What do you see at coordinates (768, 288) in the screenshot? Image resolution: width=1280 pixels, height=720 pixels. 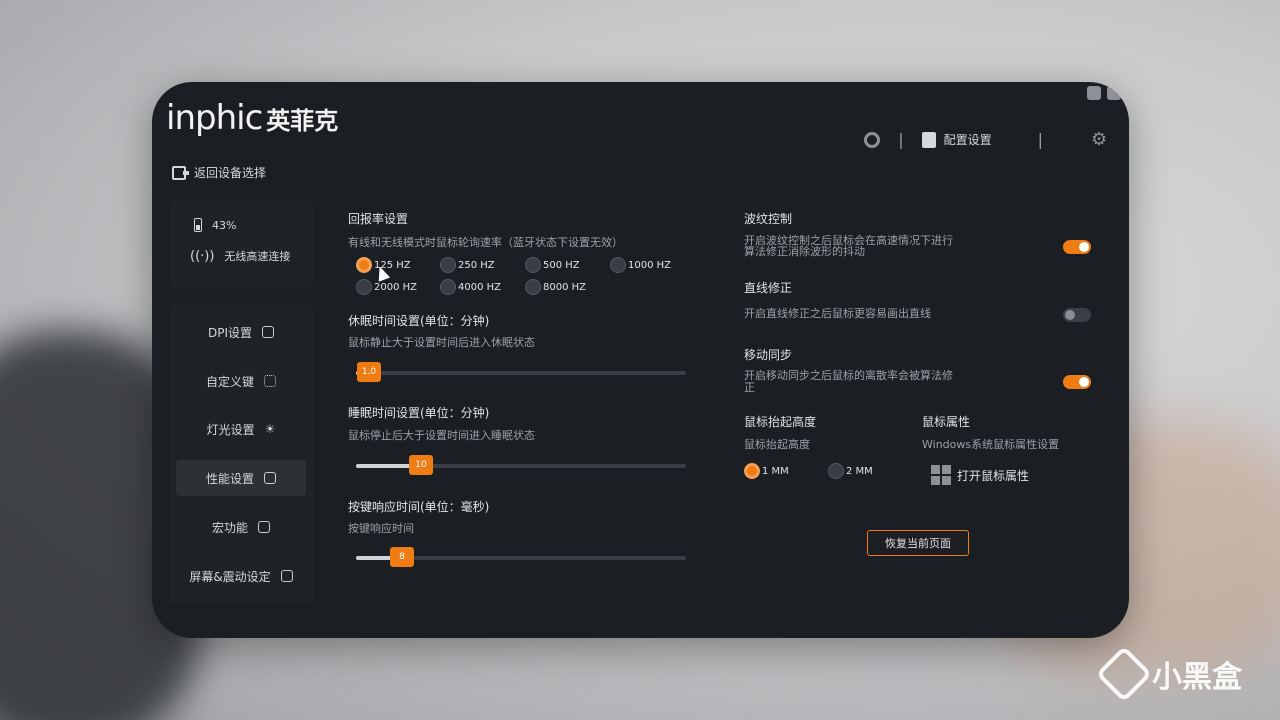 I see `straight-title: 直线修正` at bounding box center [768, 288].